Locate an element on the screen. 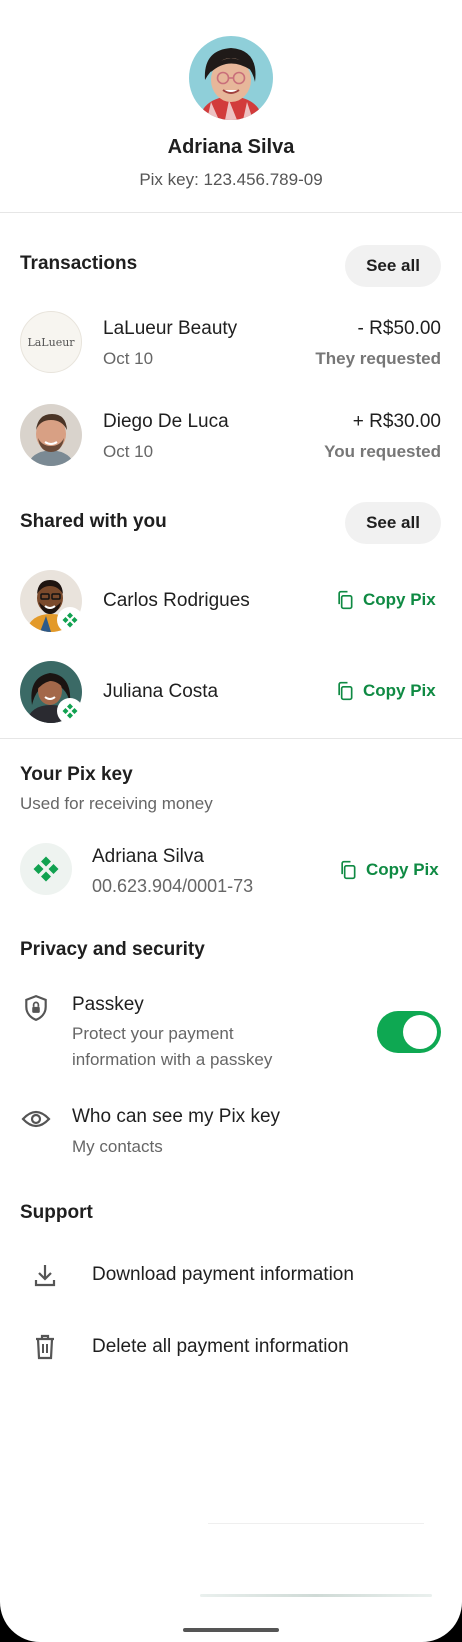 Image resolution: width=462 pixels, height=1642 pixels. shared-see-all-button: See all is located at coordinates (393, 523).